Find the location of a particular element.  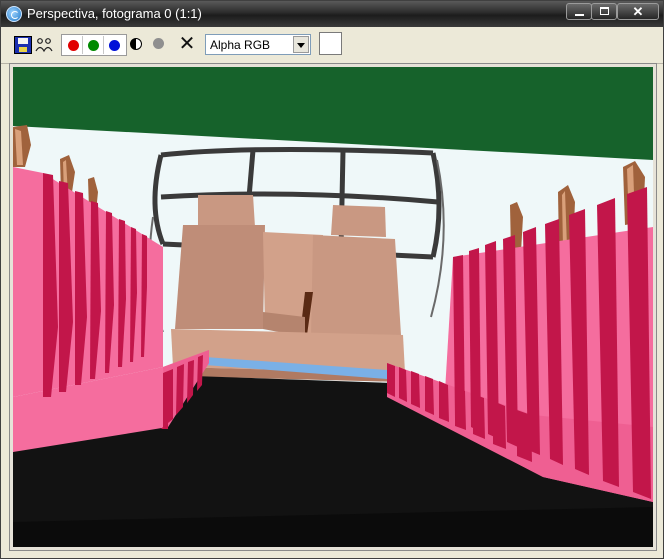

minimize-button is located at coordinates (579, 11).